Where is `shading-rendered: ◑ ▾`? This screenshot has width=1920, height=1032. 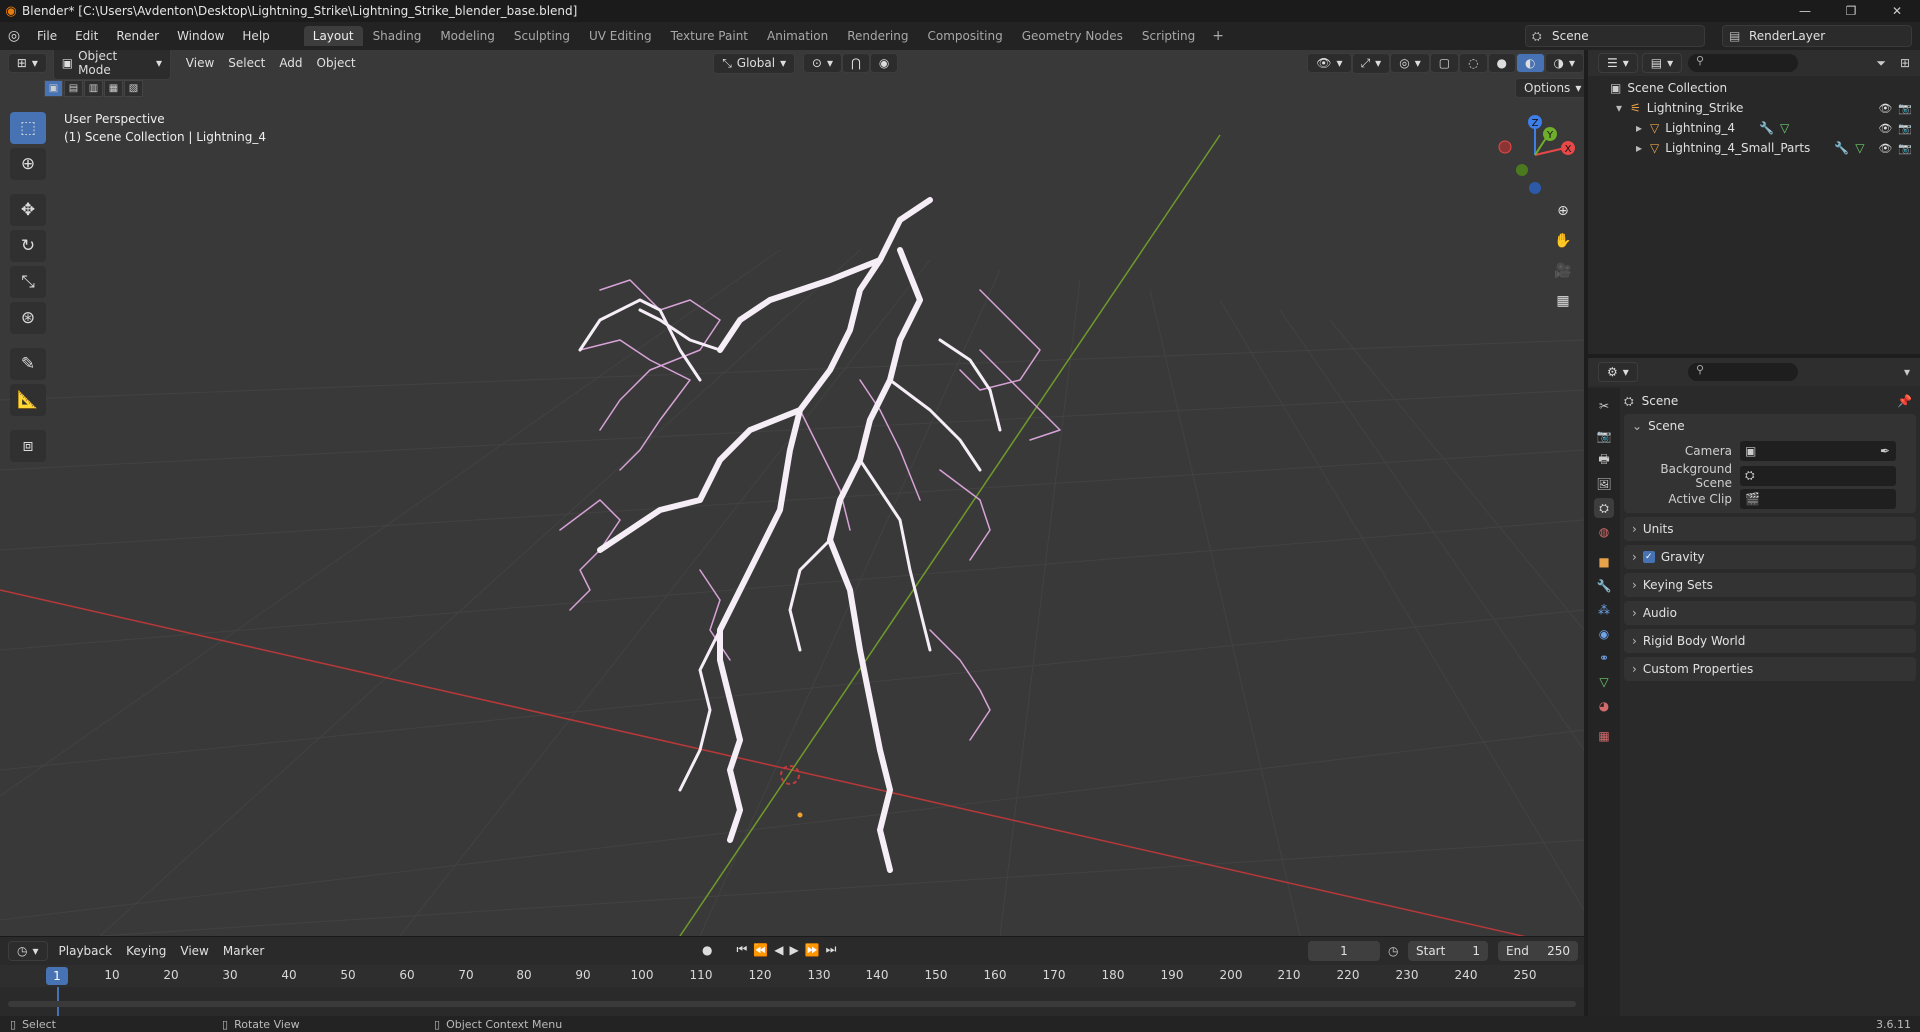
shading-rendered: ◑ ▾ is located at coordinates (1564, 63).